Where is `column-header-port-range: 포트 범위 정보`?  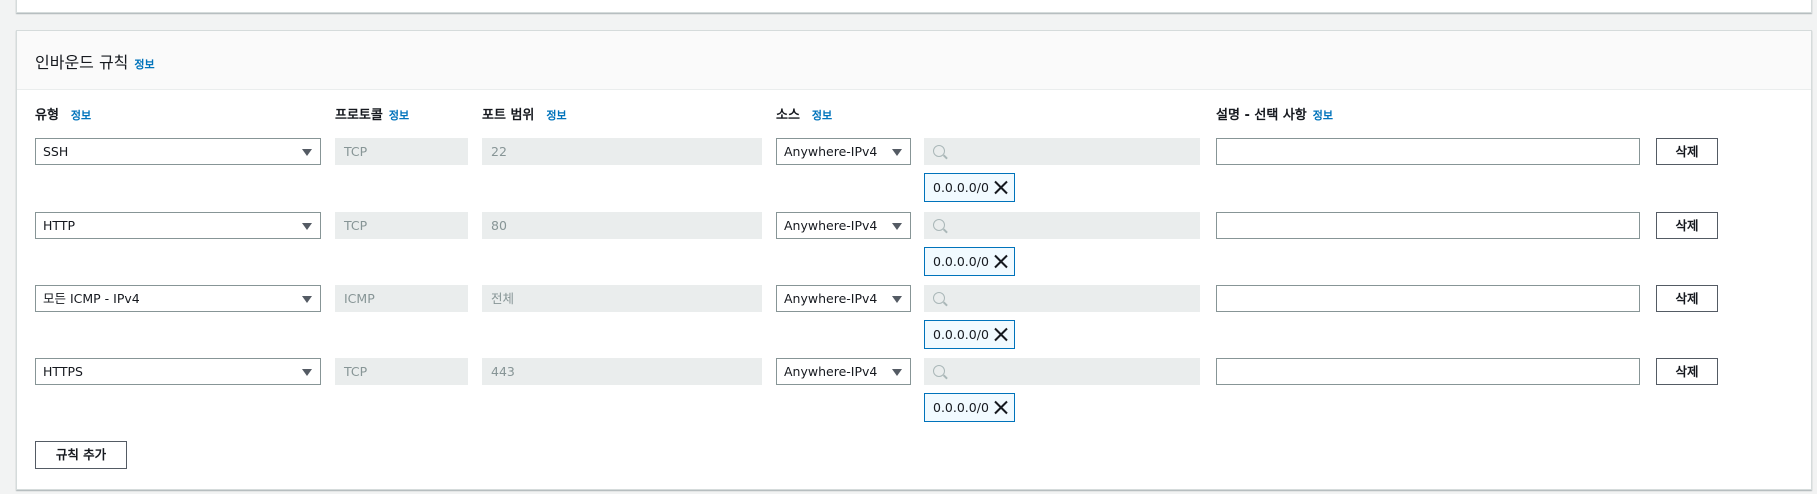 column-header-port-range: 포트 범위 정보 is located at coordinates (524, 113).